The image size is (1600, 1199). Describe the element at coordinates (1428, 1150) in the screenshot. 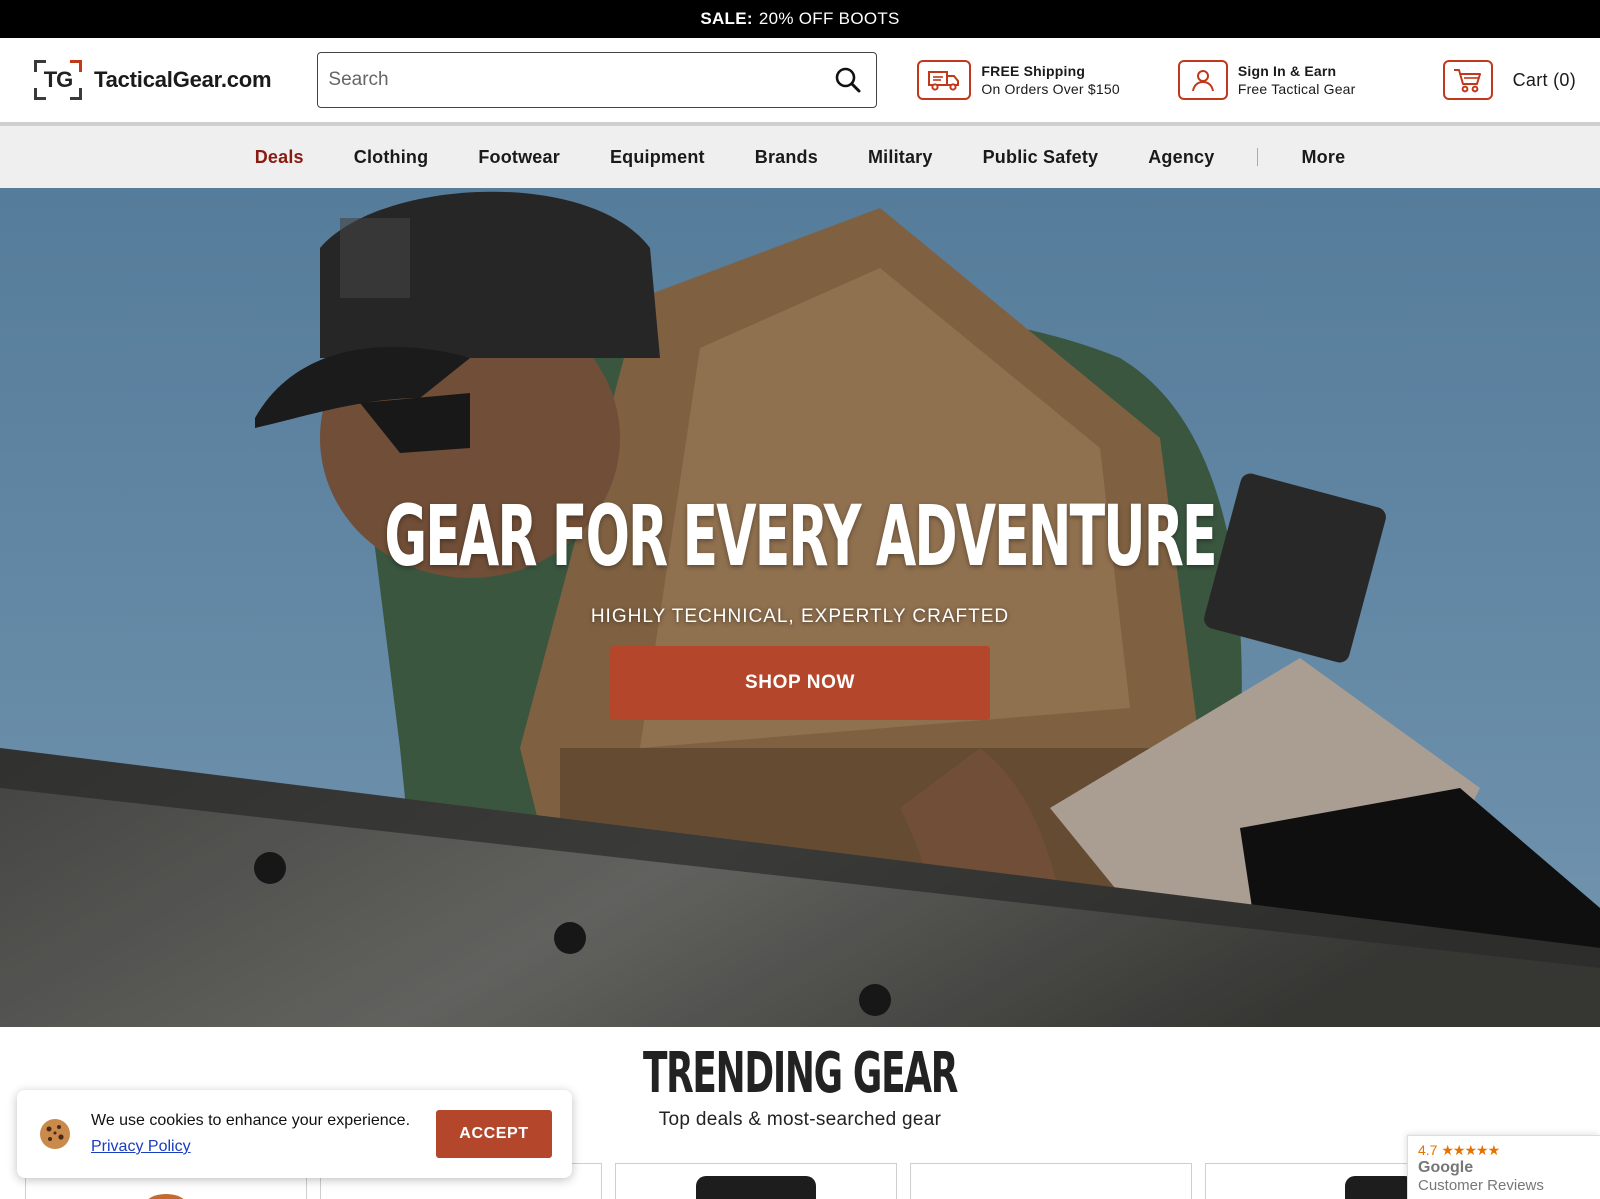

I see `review-rating: 4.7` at that location.